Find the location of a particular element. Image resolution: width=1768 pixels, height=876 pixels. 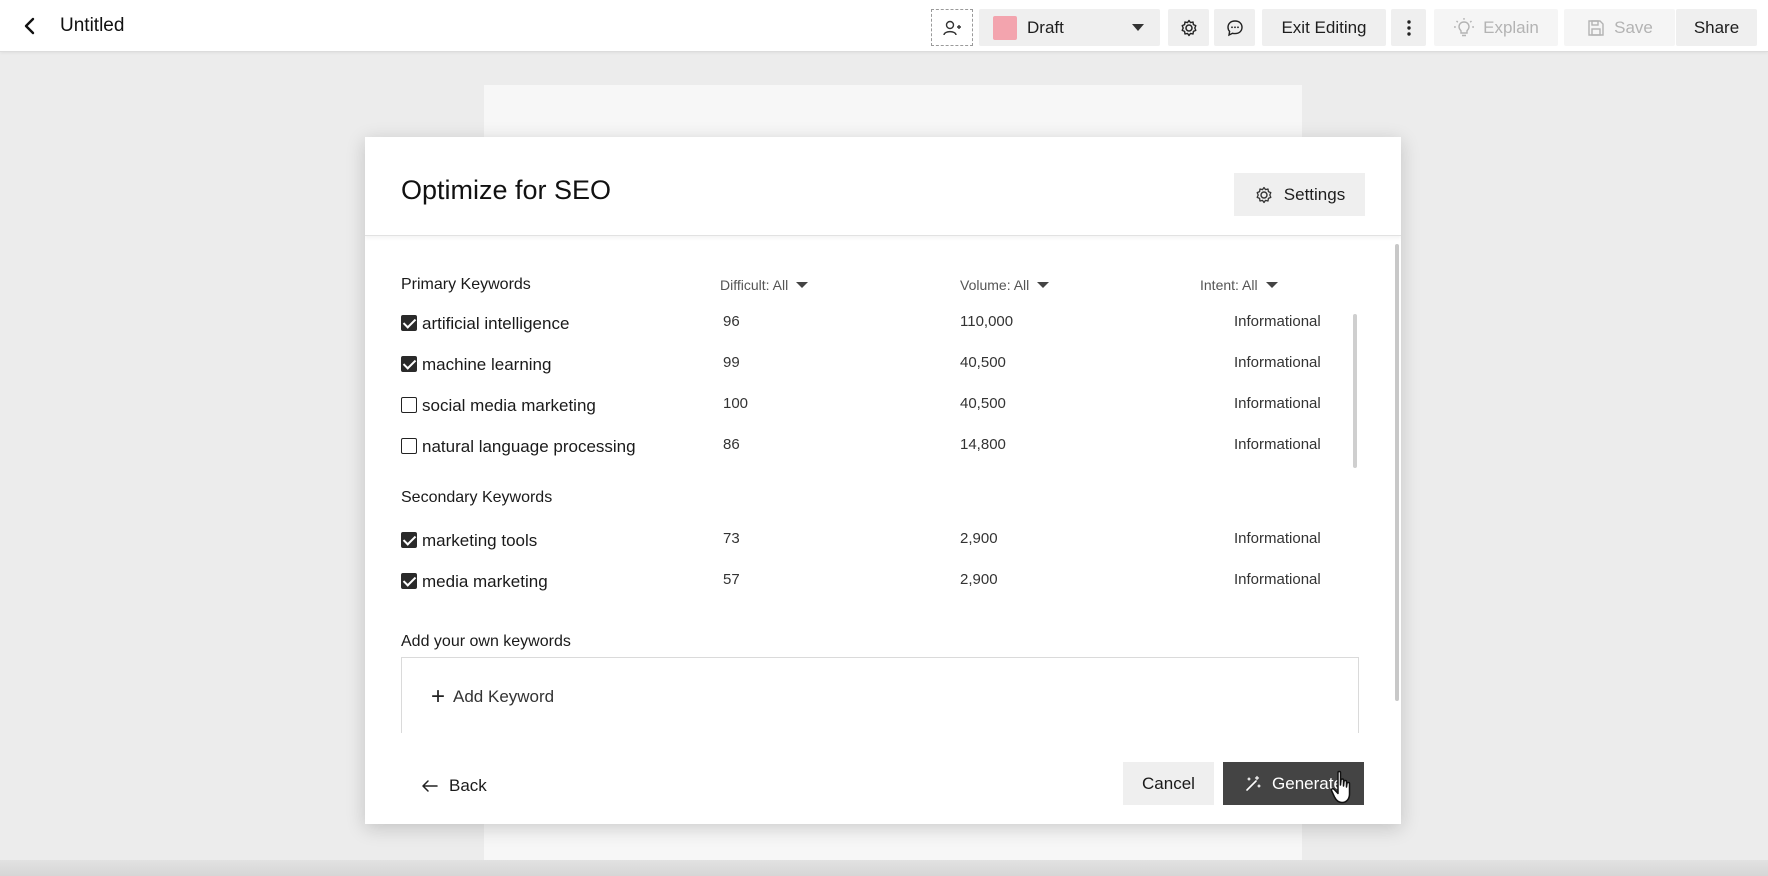

status-select: Draft is located at coordinates (1069, 27).